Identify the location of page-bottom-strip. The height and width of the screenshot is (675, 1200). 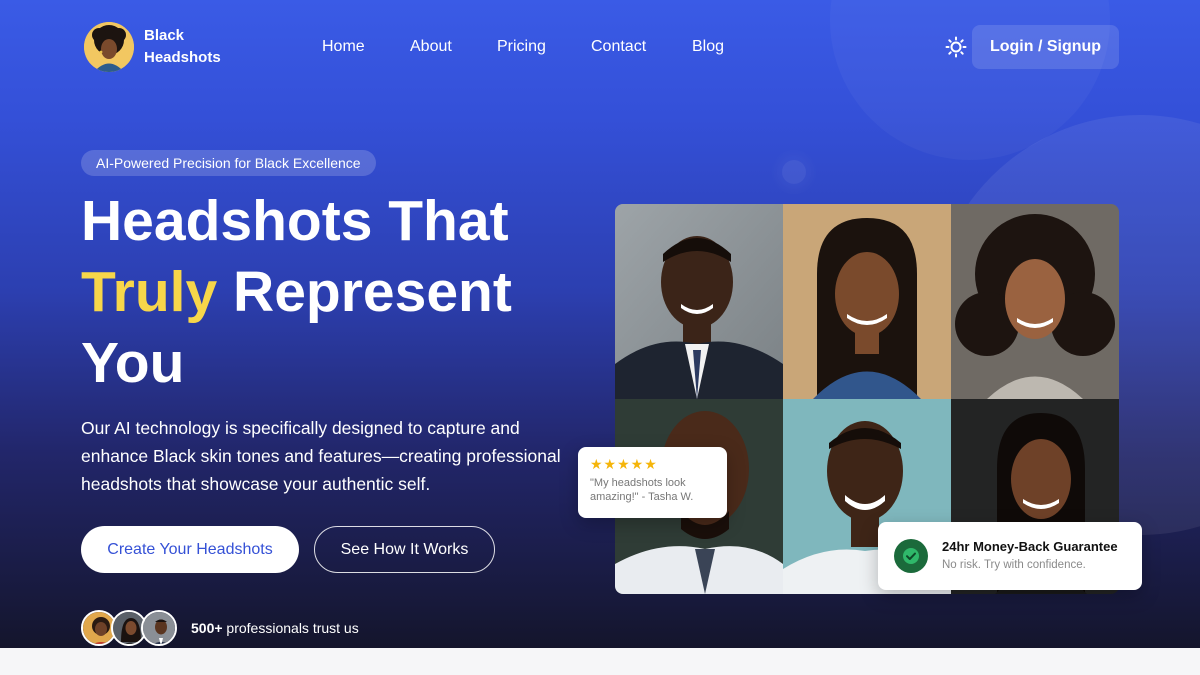
(600, 661).